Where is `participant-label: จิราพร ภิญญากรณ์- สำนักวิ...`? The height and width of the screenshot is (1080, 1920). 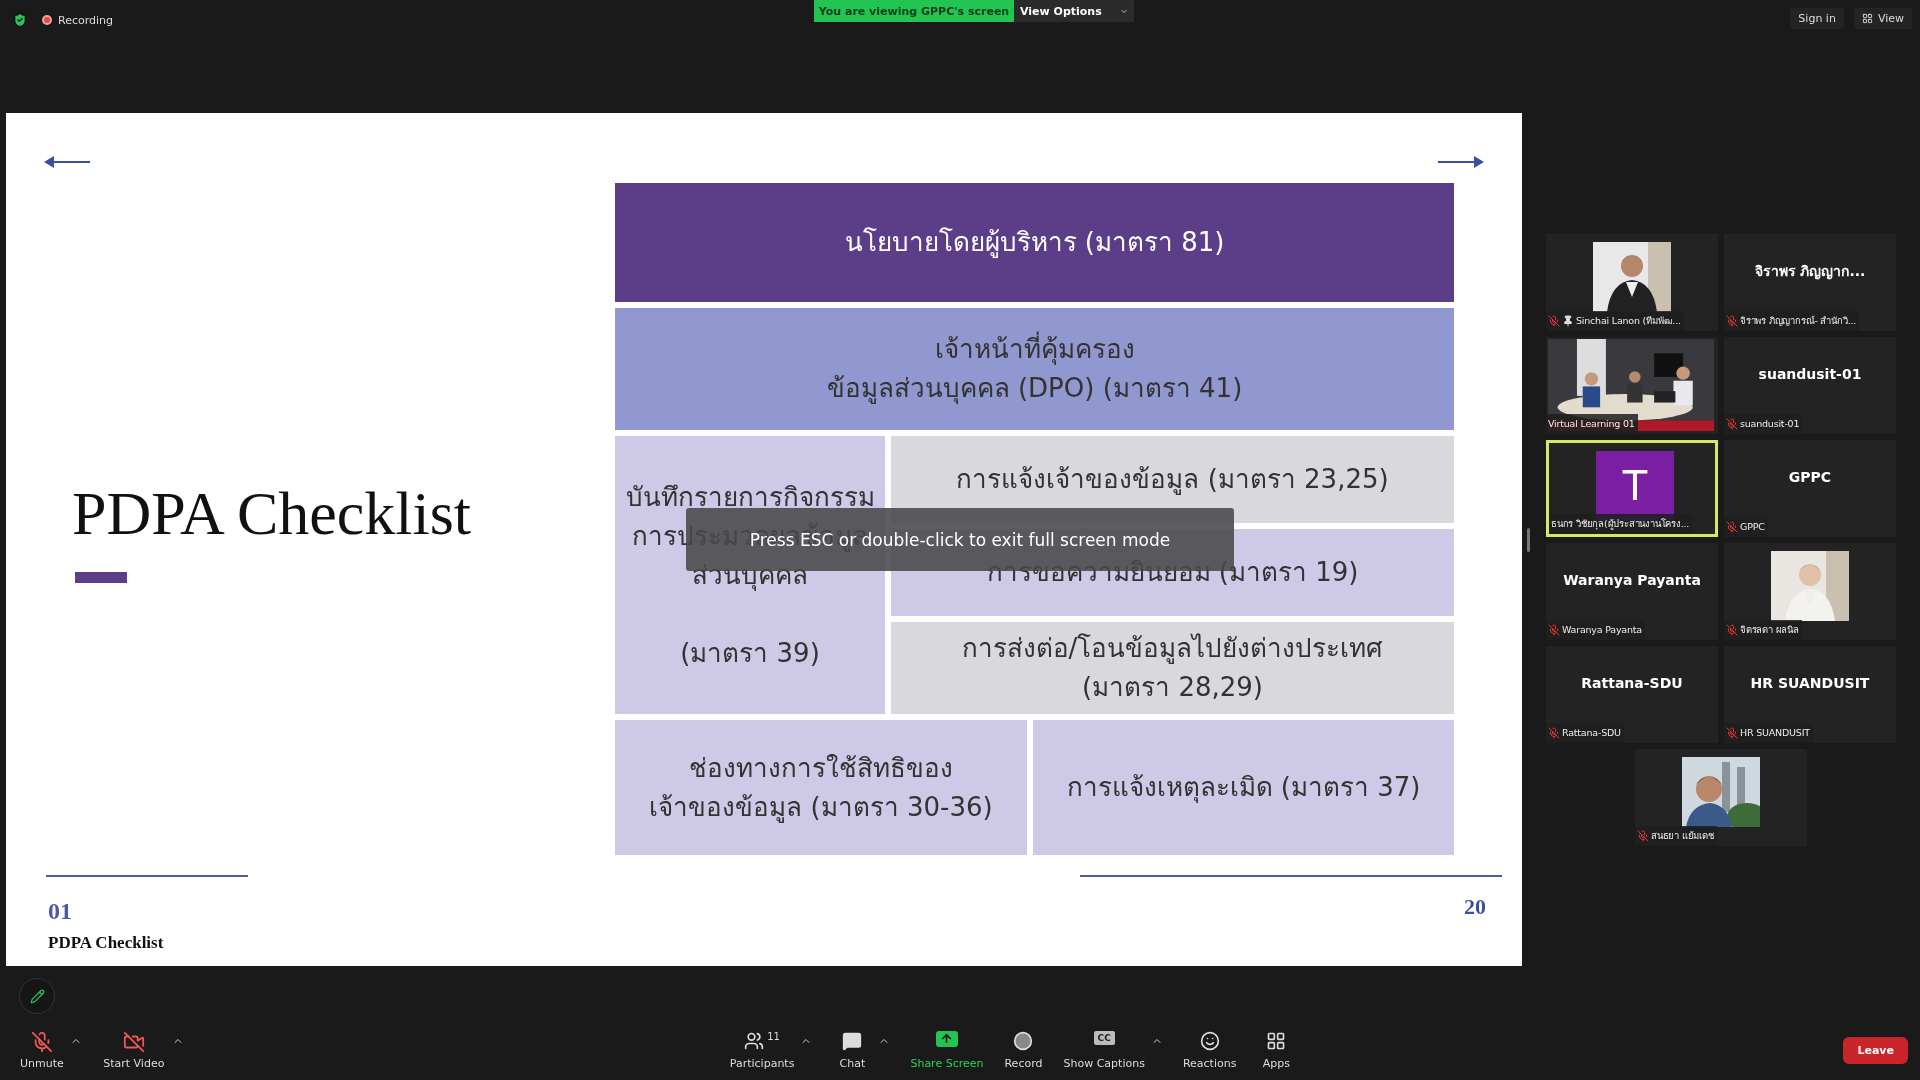
participant-label: จิราพร ภิญญากรณ์- สำนักวิ... is located at coordinates (1792, 320).